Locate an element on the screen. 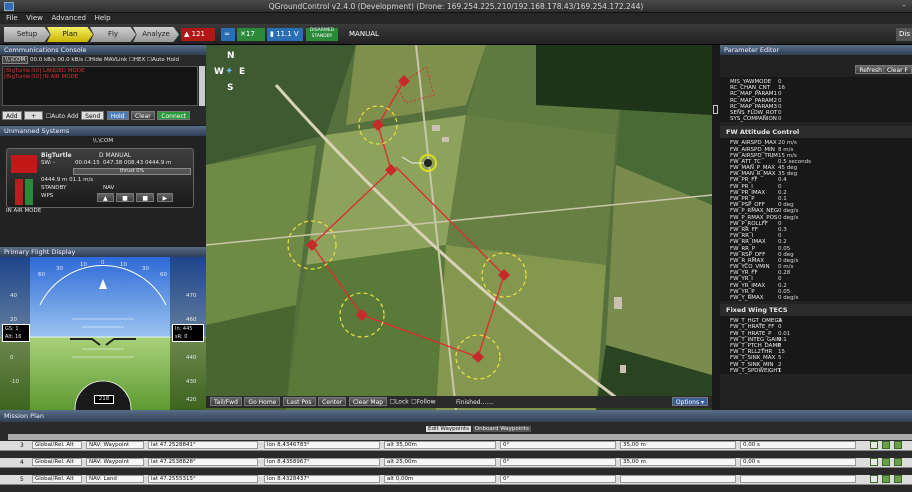 The height and width of the screenshot is (492, 912). param-value: 35 deg is located at coordinates (787, 174).